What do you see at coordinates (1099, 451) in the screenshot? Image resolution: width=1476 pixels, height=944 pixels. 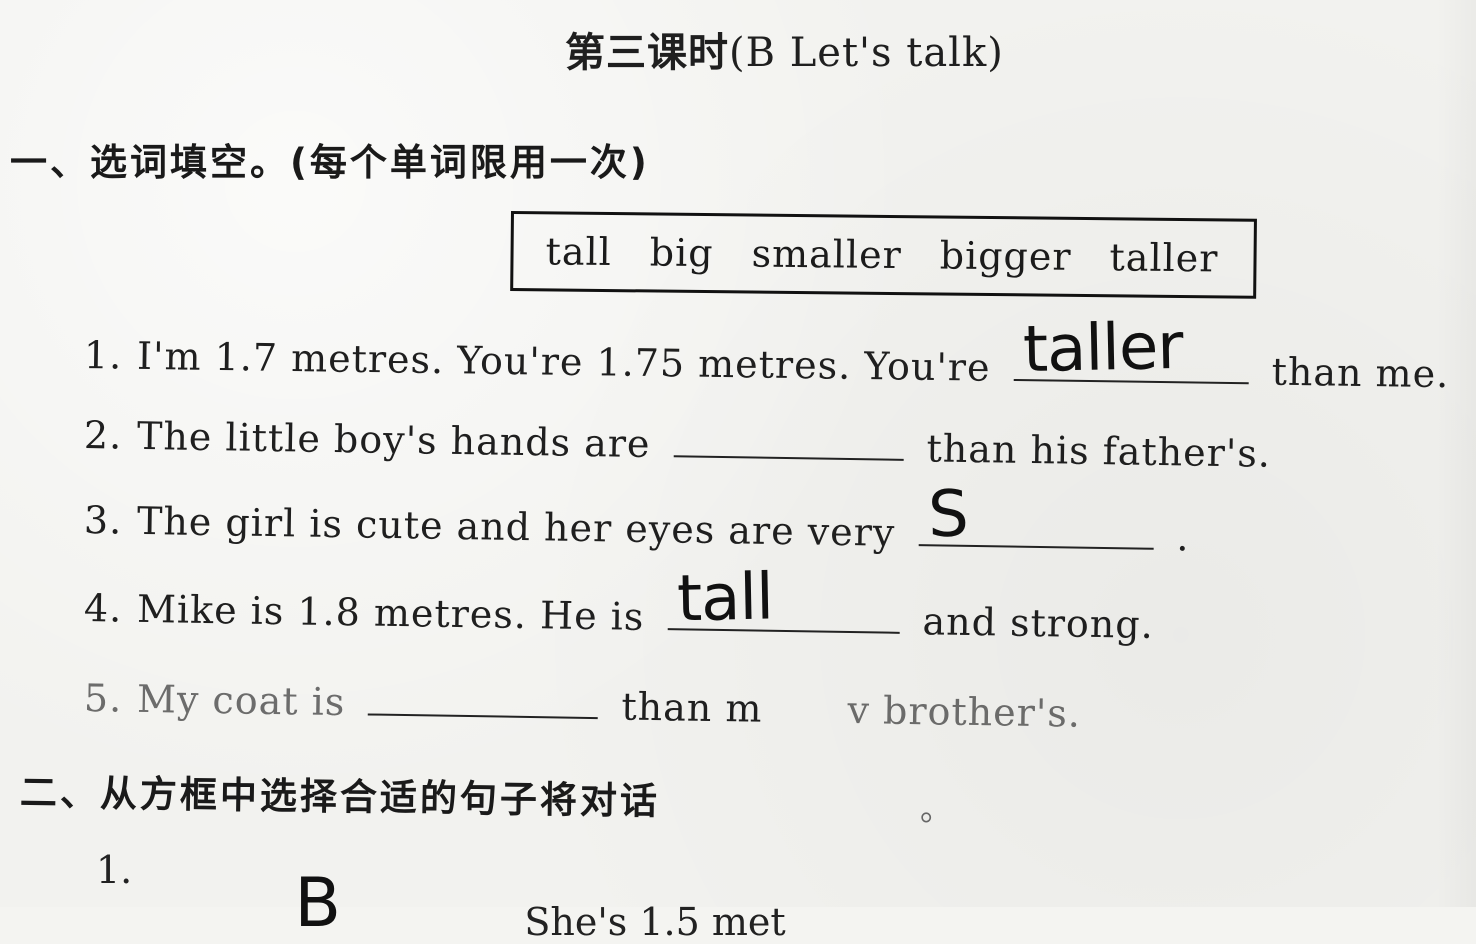 I see `question-suffix-2: than his father's.` at bounding box center [1099, 451].